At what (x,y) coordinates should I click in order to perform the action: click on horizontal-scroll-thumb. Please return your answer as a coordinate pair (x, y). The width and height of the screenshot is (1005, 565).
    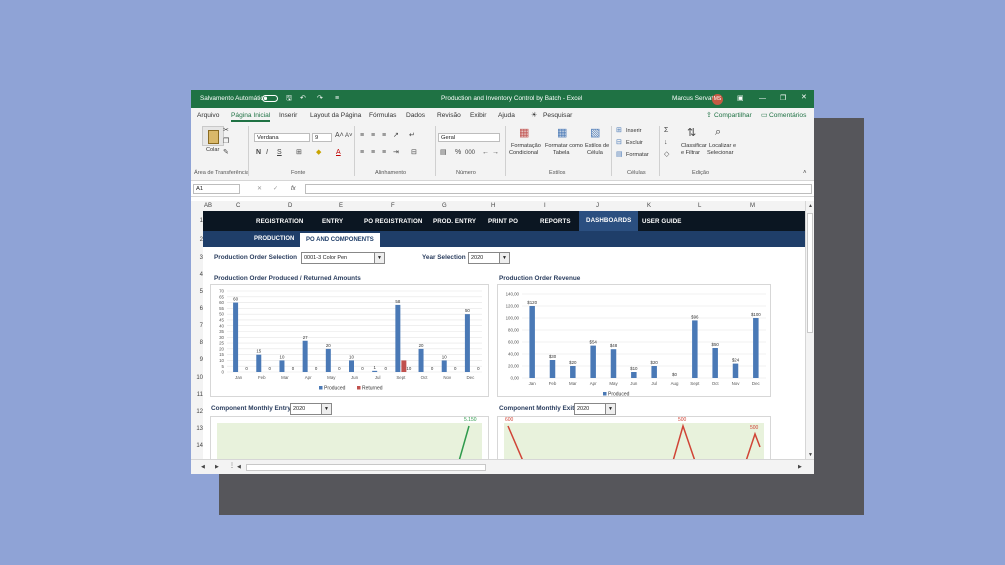
    Looking at the image, I should click on (366, 467).